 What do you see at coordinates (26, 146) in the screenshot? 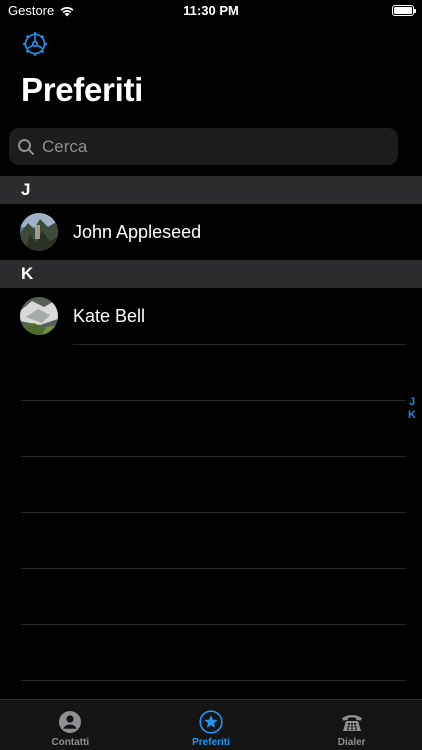
I see `search-icon` at bounding box center [26, 146].